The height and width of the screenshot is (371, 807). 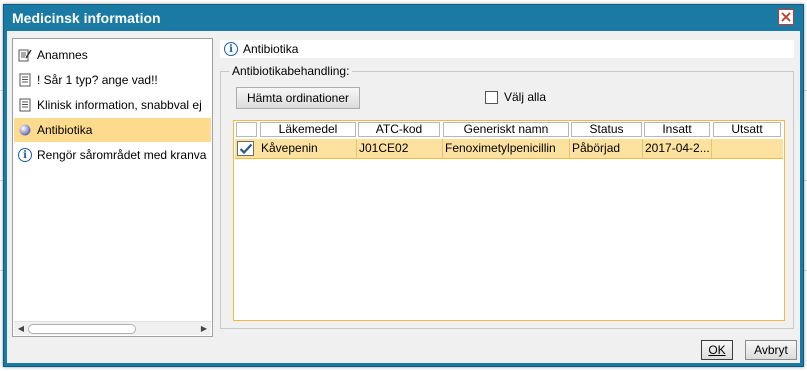 I want to click on nav-item-label: ! Sår 1 typ? ange vad!!, so click(x=97, y=80).